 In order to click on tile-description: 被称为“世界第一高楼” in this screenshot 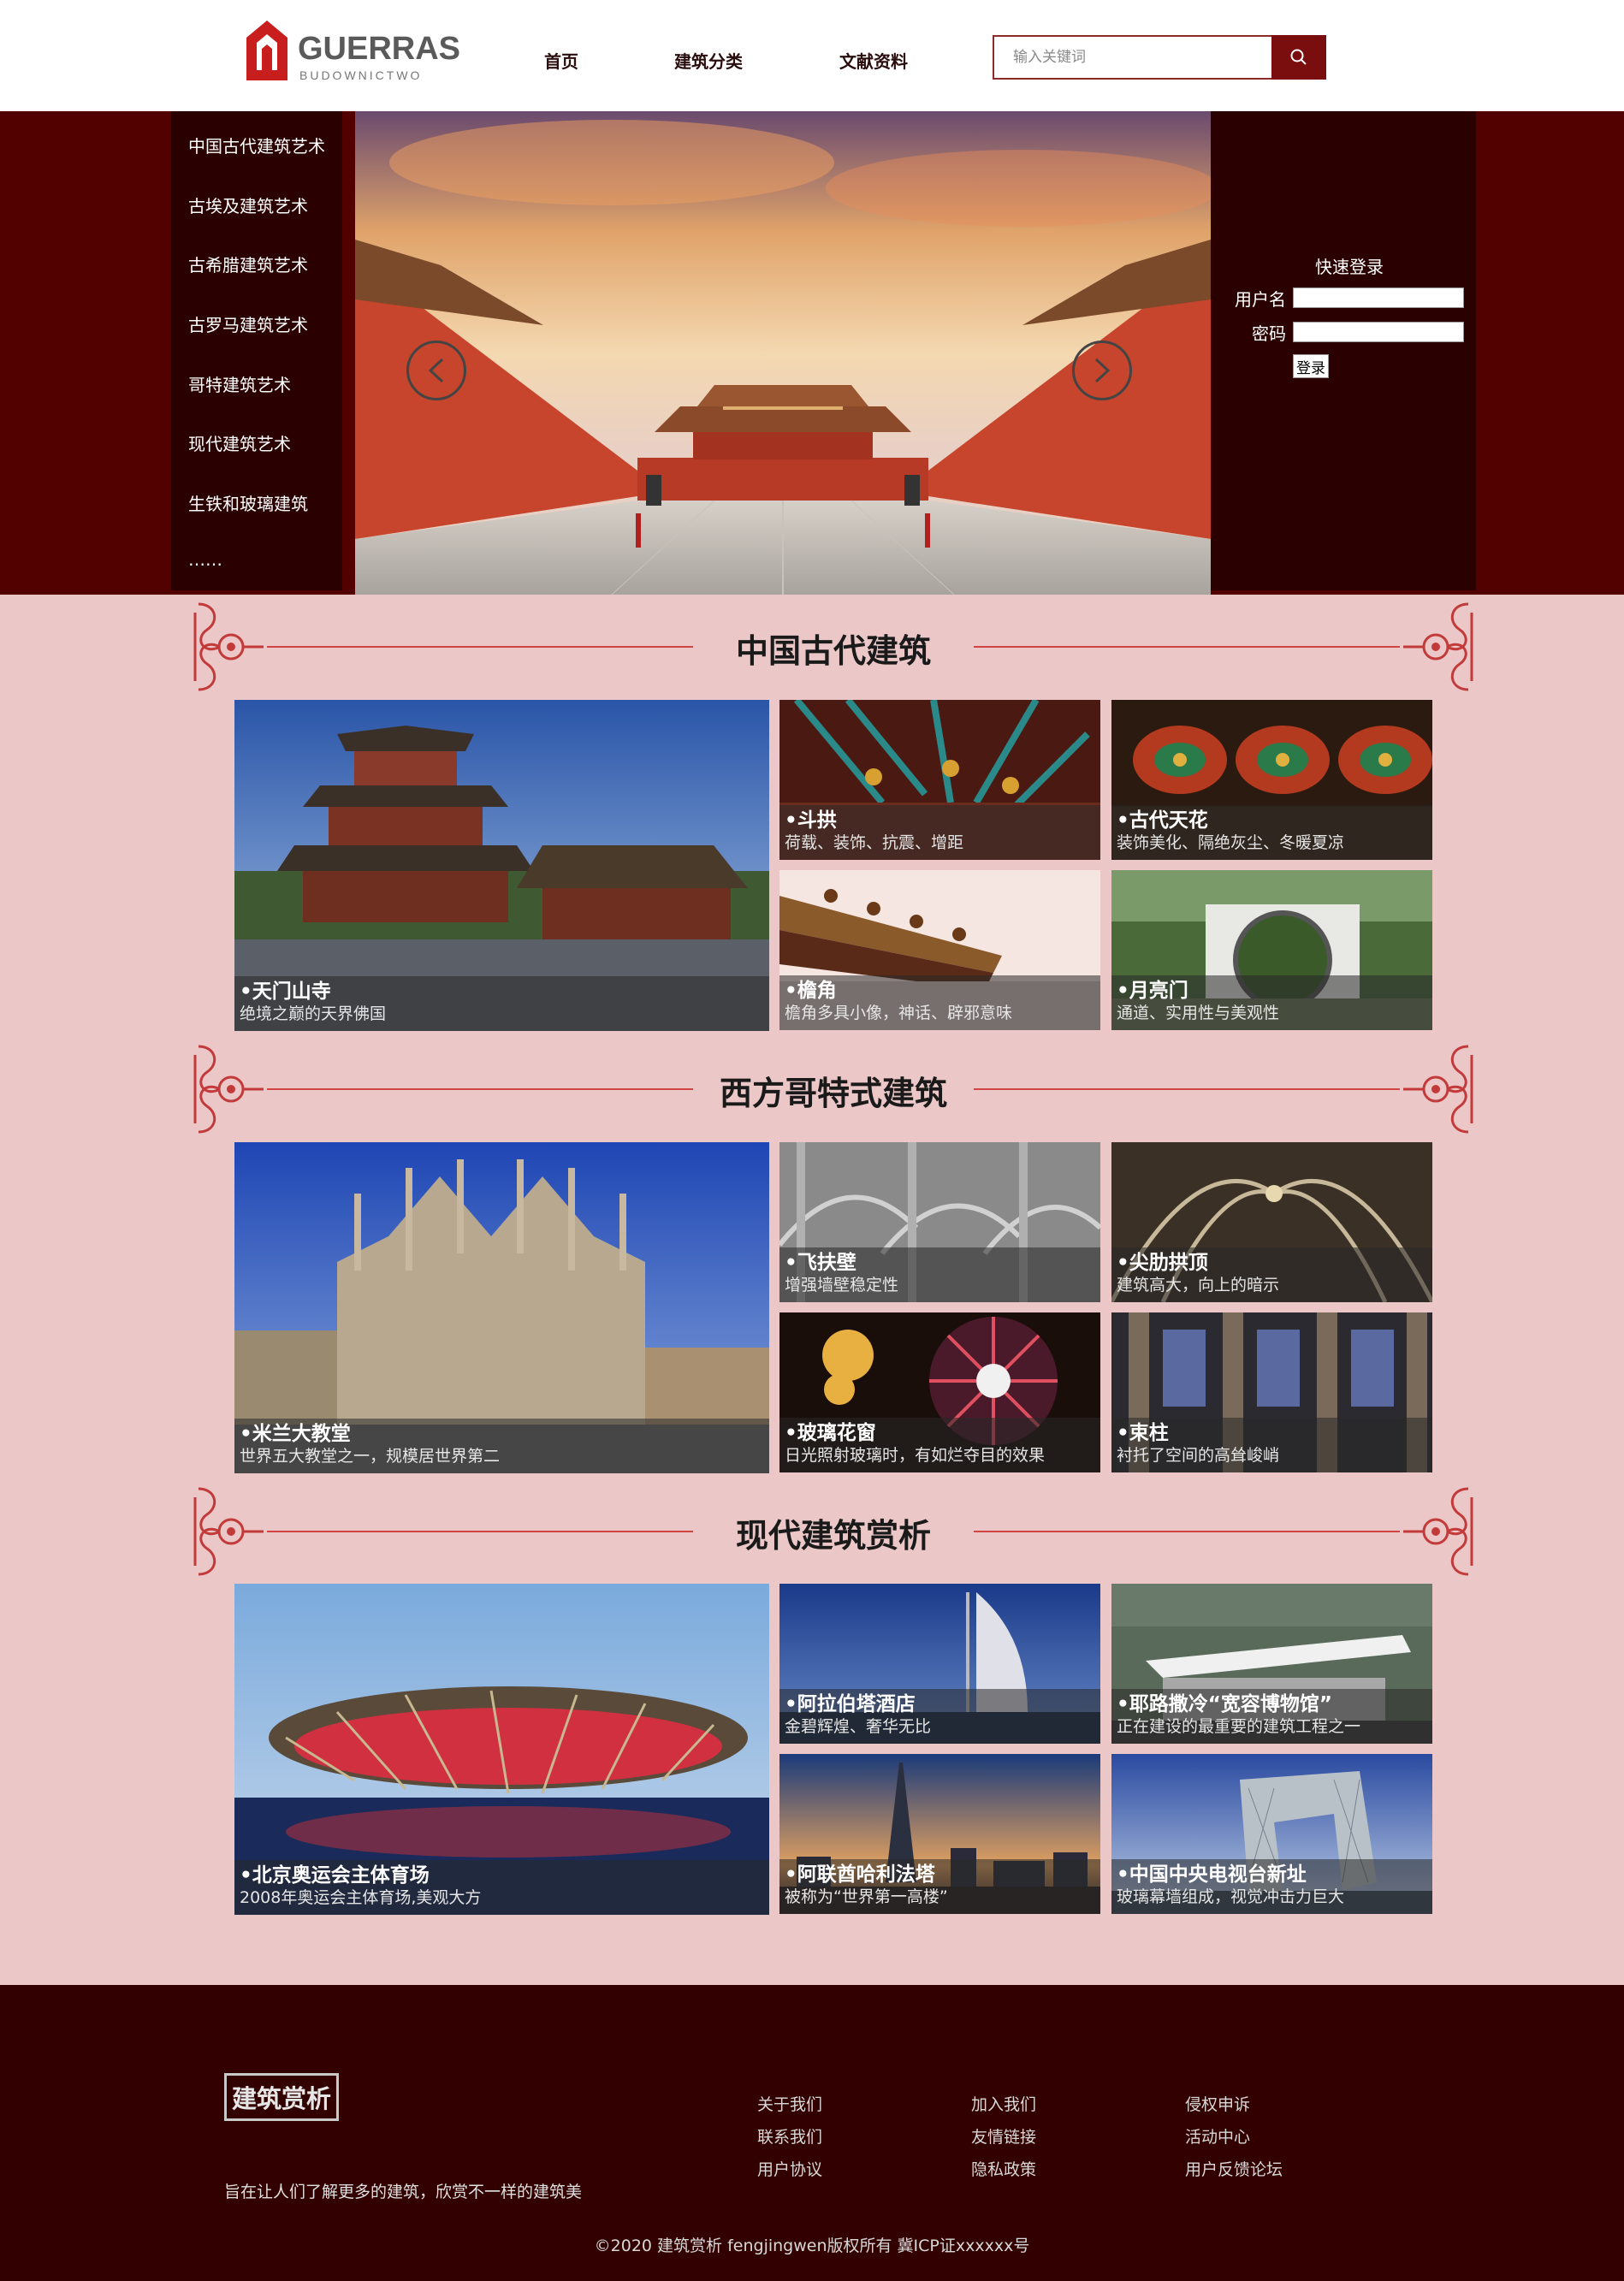, I will do `click(866, 1896)`.